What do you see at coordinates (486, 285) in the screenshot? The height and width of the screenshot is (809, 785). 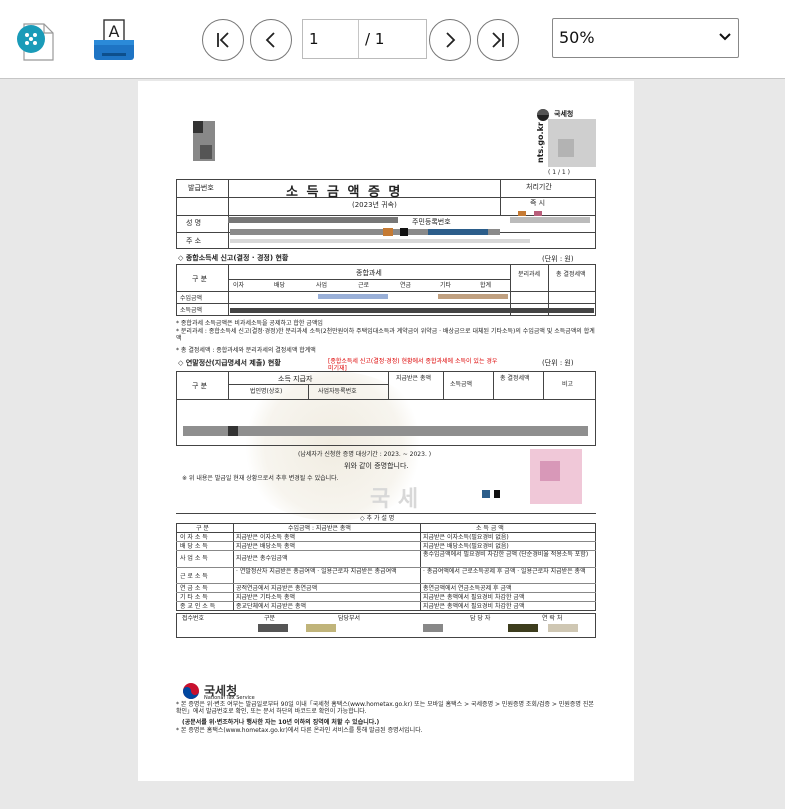 I see `sub-header-total: 합계` at bounding box center [486, 285].